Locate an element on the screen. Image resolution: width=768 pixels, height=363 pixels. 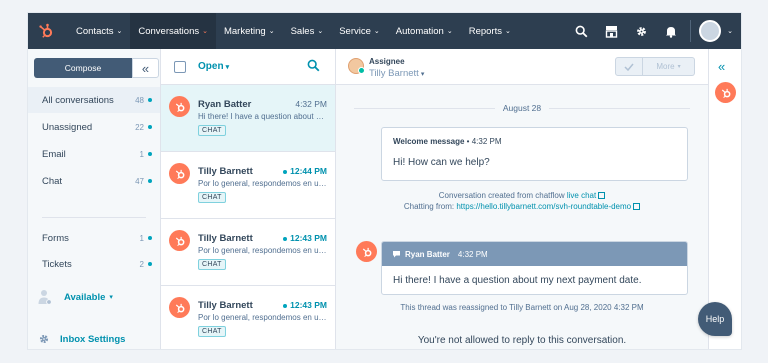
external-link-icon is located at coordinates (637, 206).